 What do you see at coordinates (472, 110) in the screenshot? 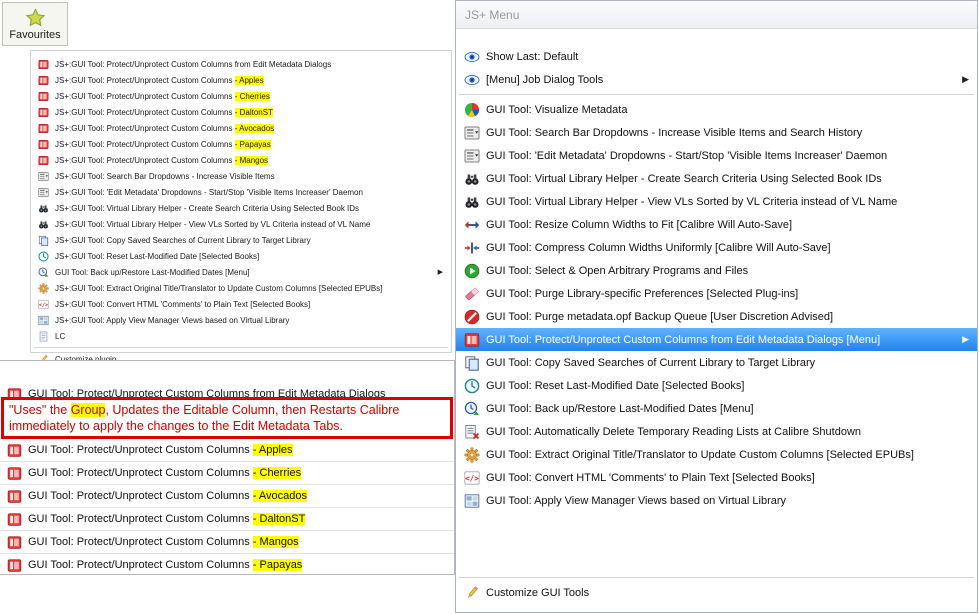
I see `pie-icon` at bounding box center [472, 110].